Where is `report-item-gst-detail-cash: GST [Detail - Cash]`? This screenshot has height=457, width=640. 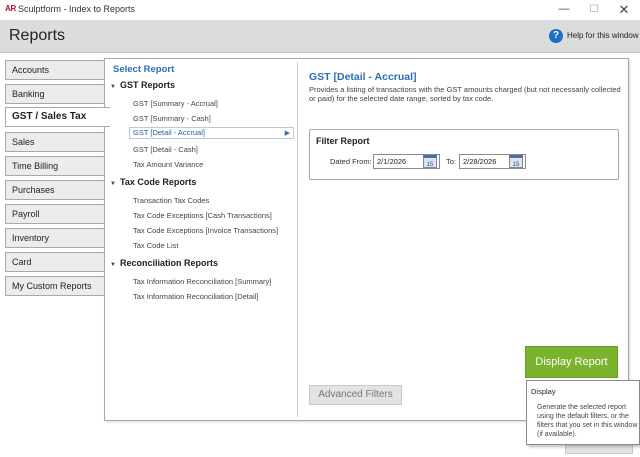
report-item-gst-detail-cash: GST [Detail - Cash] is located at coordinates (165, 149).